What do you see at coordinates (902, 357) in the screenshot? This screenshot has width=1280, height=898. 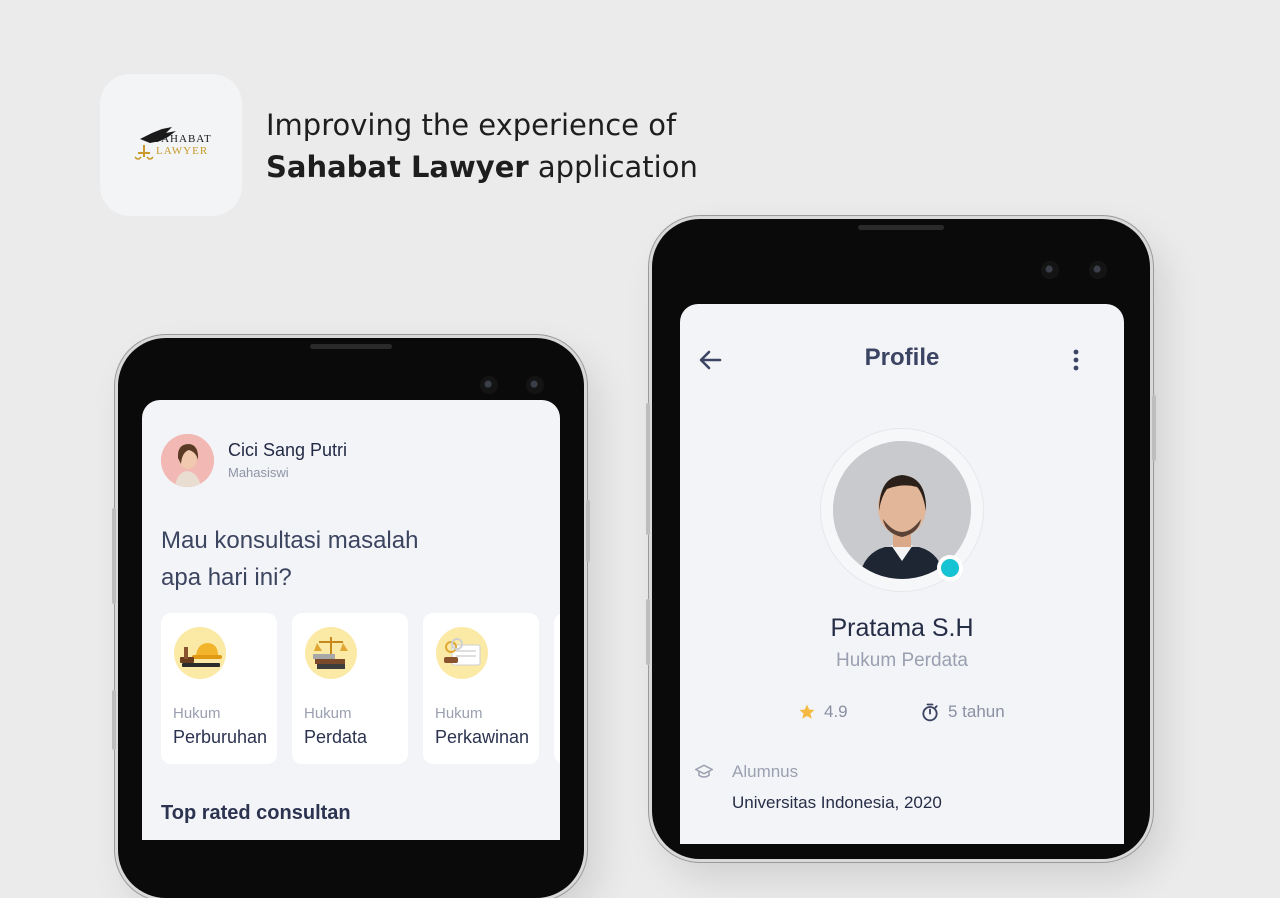 I see `page-title: Profile` at bounding box center [902, 357].